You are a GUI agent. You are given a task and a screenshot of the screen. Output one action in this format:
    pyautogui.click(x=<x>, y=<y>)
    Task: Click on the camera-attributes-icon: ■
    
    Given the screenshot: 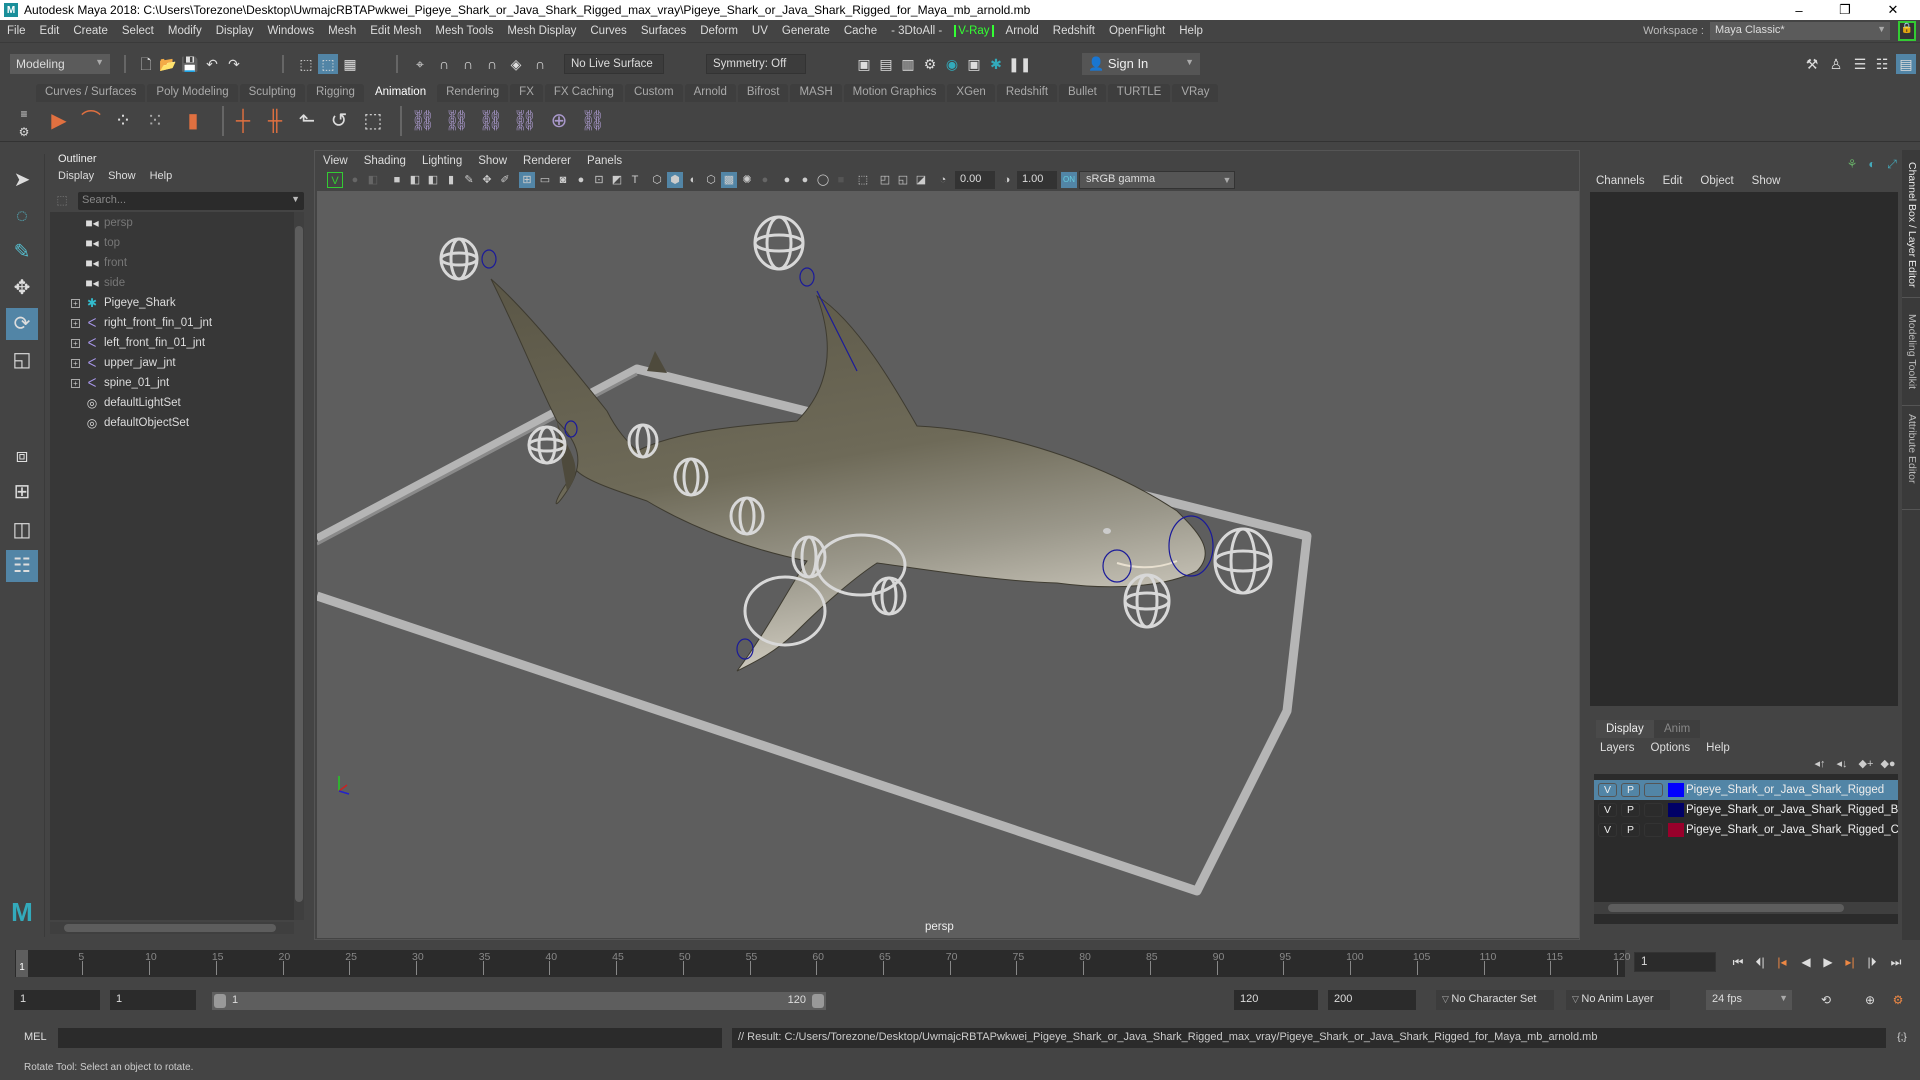 What is the action you would take?
    pyautogui.click(x=397, y=180)
    